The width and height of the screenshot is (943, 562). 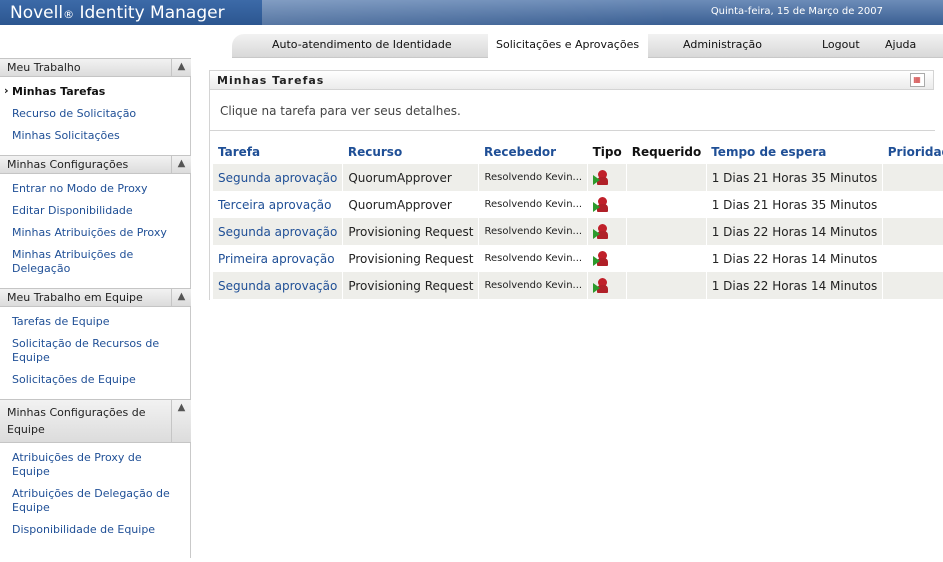 I want to click on column-header-recipient: Recebedor, so click(x=533, y=152).